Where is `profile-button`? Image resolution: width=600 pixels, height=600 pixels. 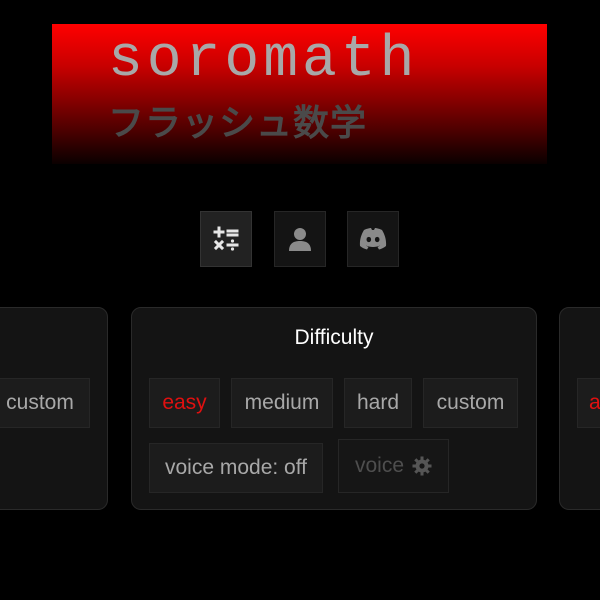 profile-button is located at coordinates (300, 239).